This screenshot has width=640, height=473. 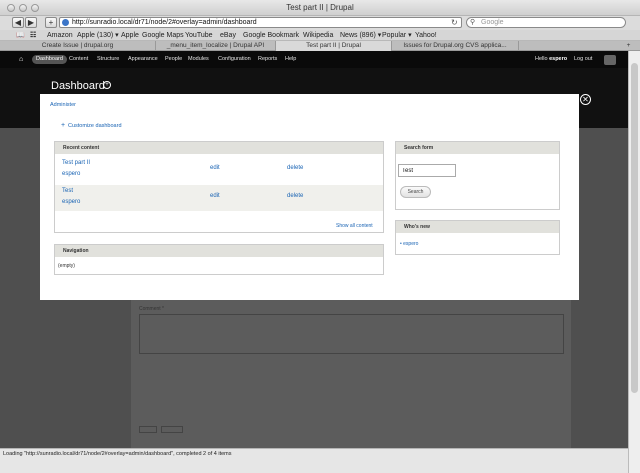 What do you see at coordinates (267, 59) in the screenshot?
I see `toolbar-reports: Reports` at bounding box center [267, 59].